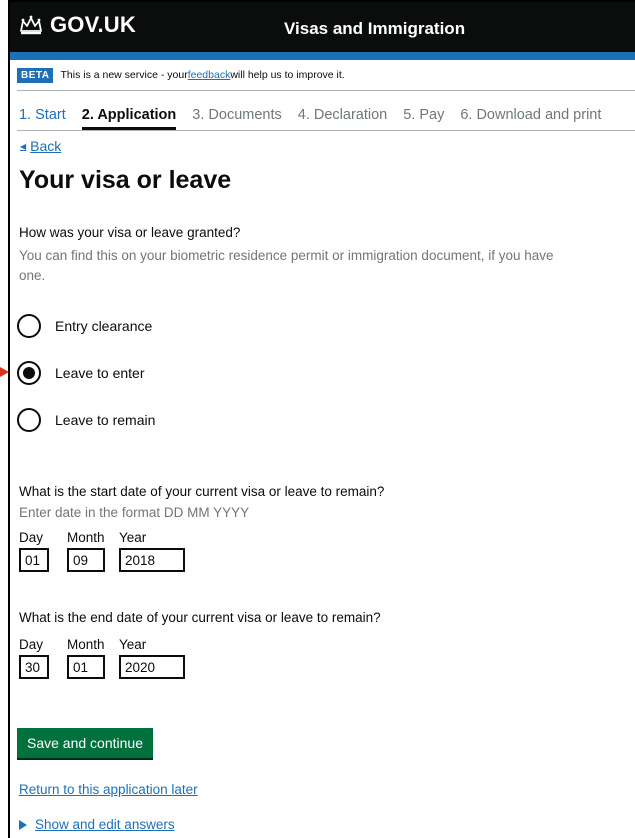 This screenshot has height=838, width=635. What do you see at coordinates (29, 373) in the screenshot?
I see `radio-button-selected` at bounding box center [29, 373].